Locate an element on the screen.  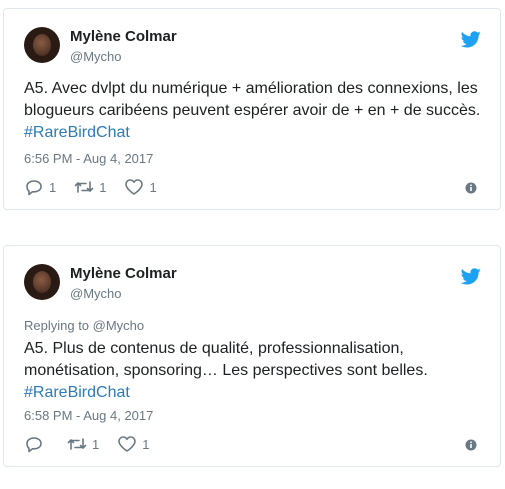
timestamp-link: 6:58 PM - Aug 4, 2017 is located at coordinates (88, 415).